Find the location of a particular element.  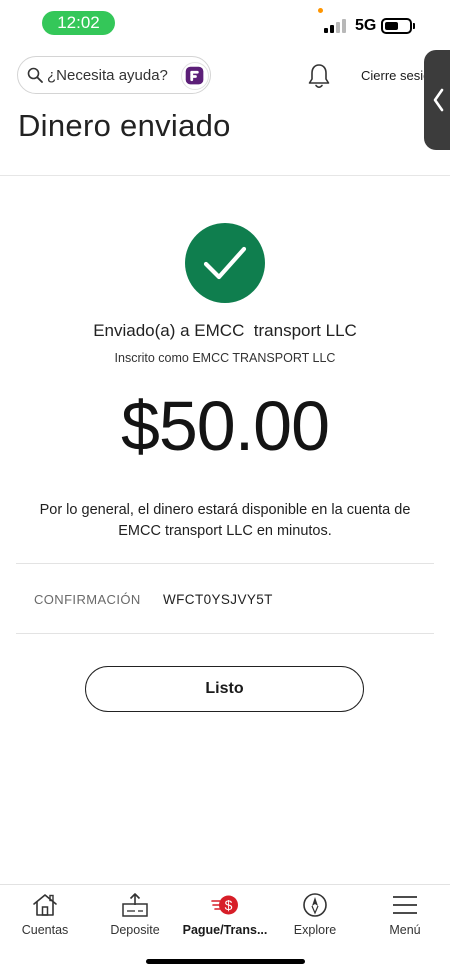

side-panel-handle is located at coordinates (437, 100).